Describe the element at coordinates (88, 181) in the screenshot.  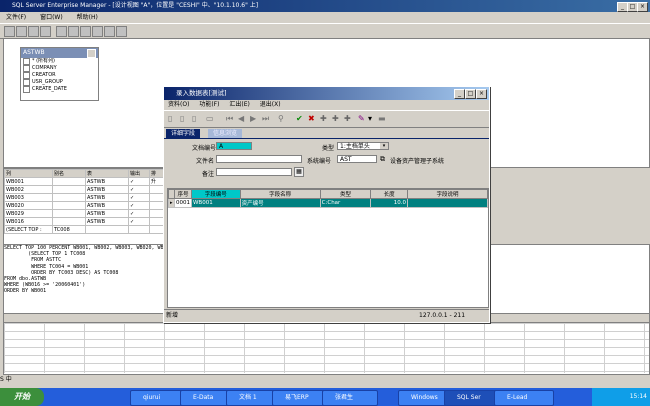
I see `table-row: WB001 ASTWB ✓ 升` at that location.